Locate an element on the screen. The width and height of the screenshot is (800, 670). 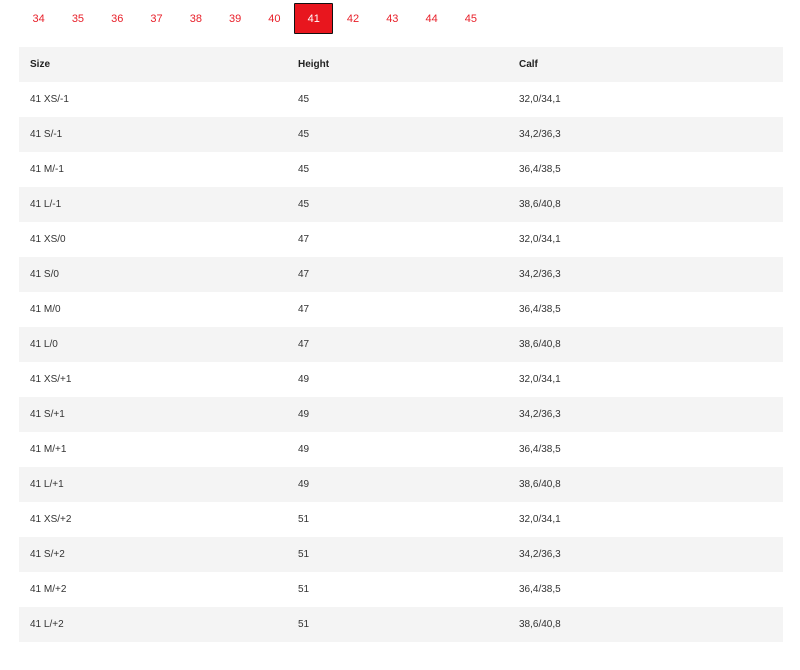
table-row: 41 XS/+2 51 32,0/34,1 is located at coordinates (401, 519).